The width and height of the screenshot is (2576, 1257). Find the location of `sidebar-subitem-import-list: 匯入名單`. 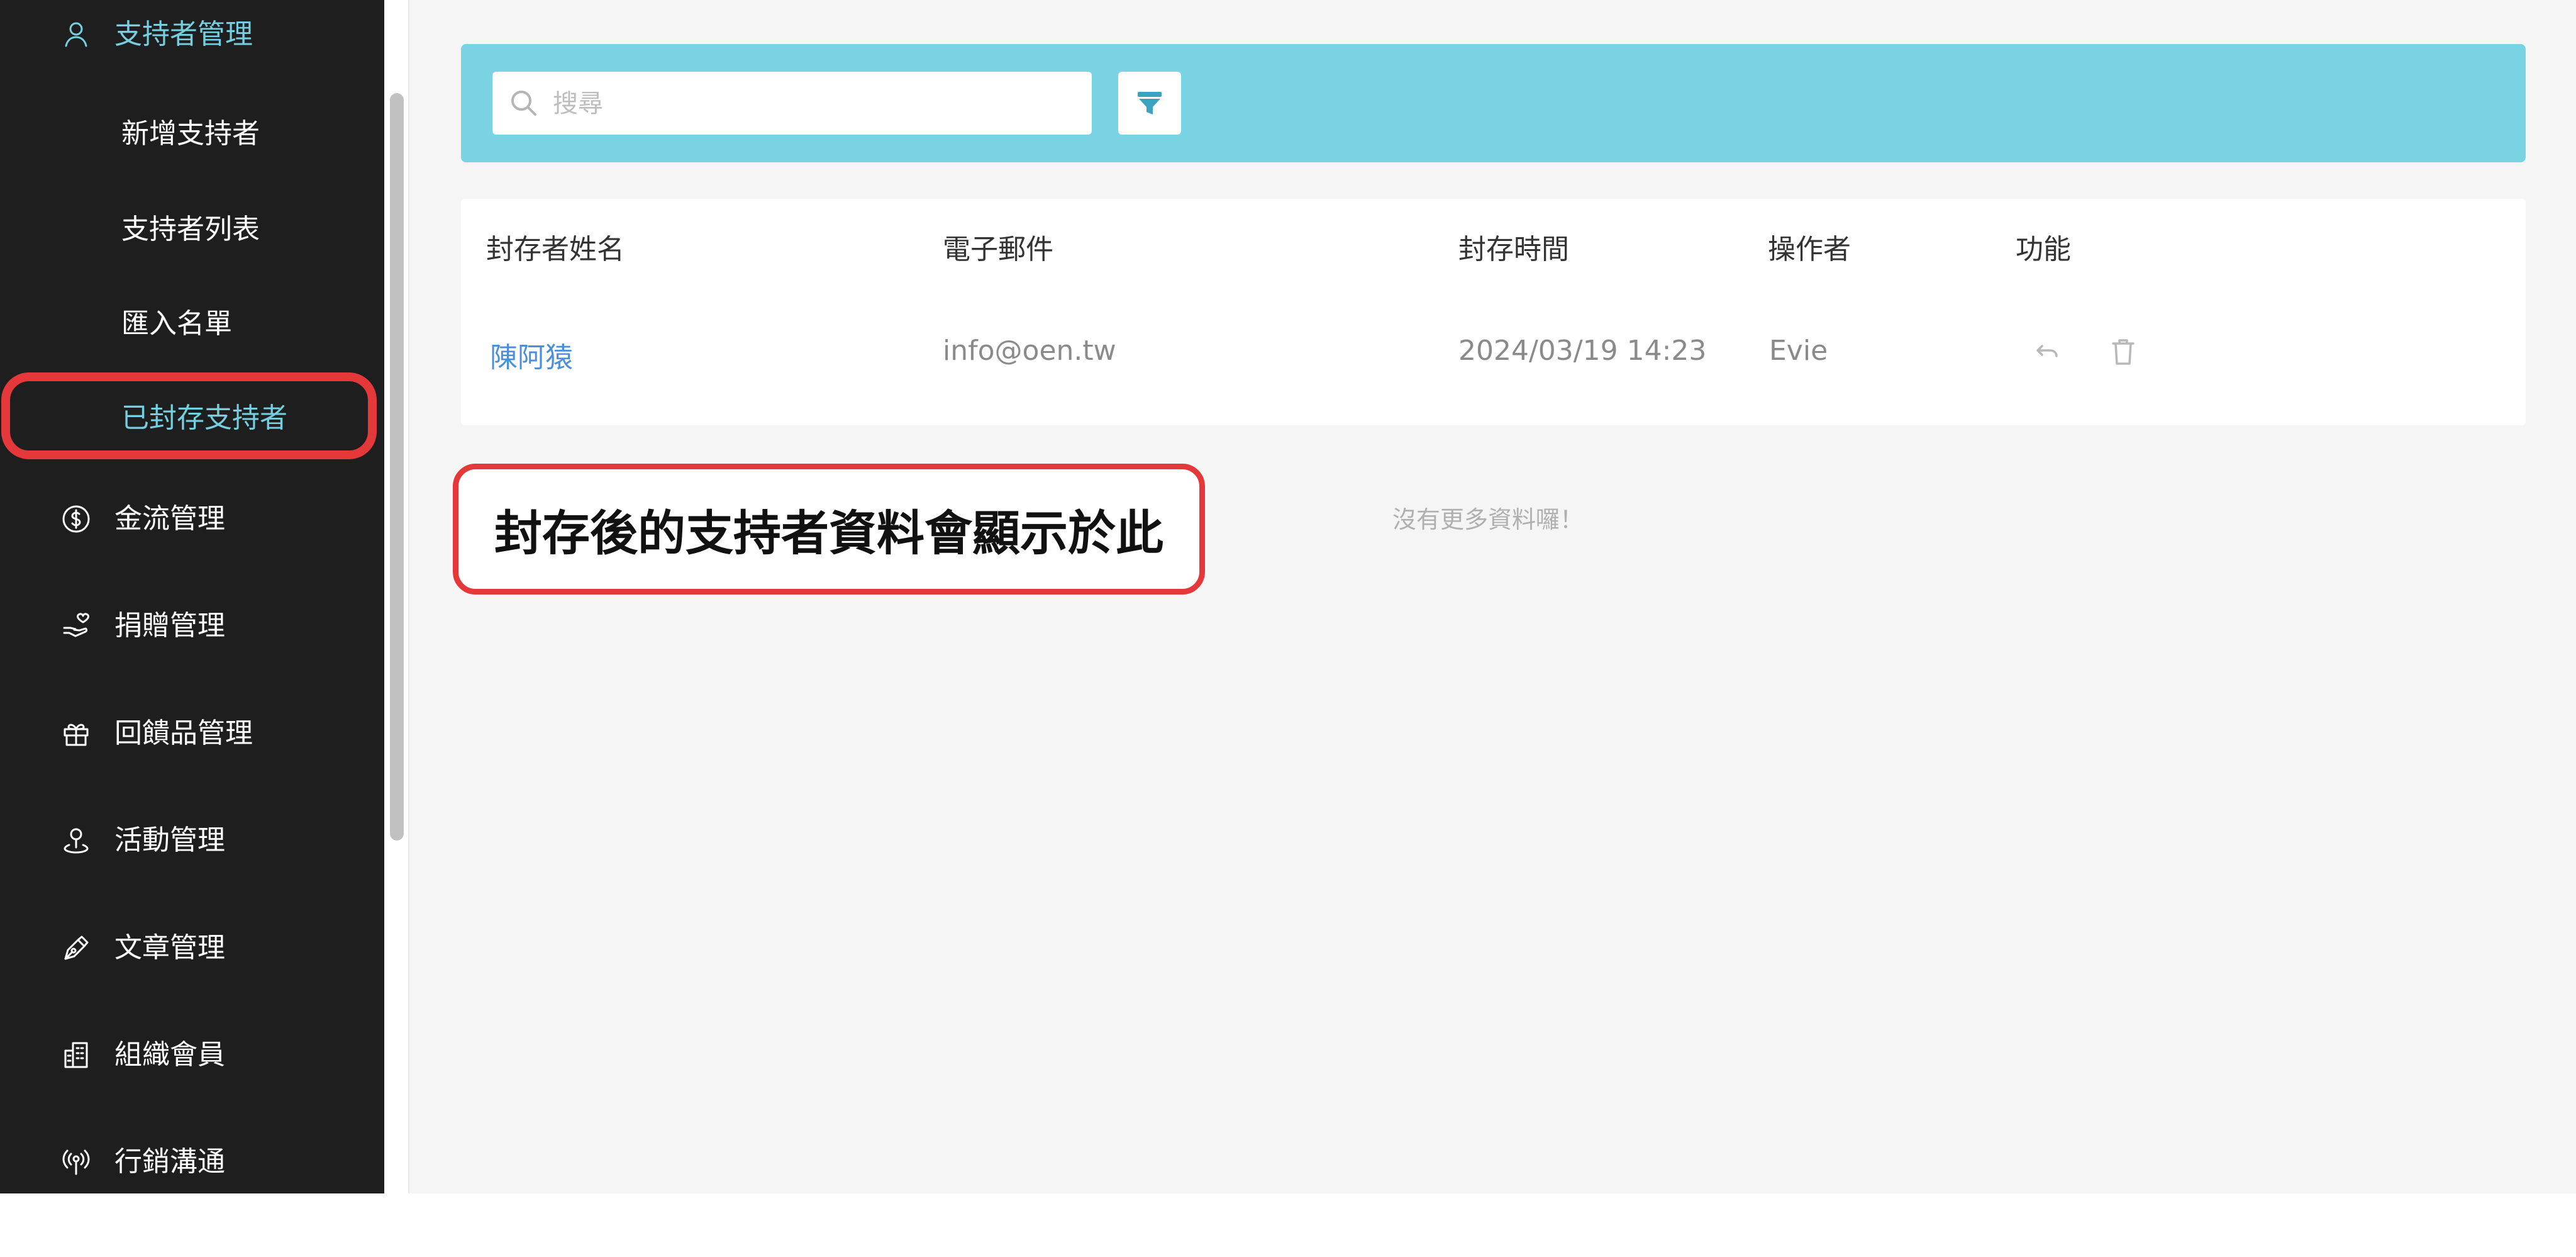

sidebar-subitem-import-list: 匯入名單 is located at coordinates (176, 324).